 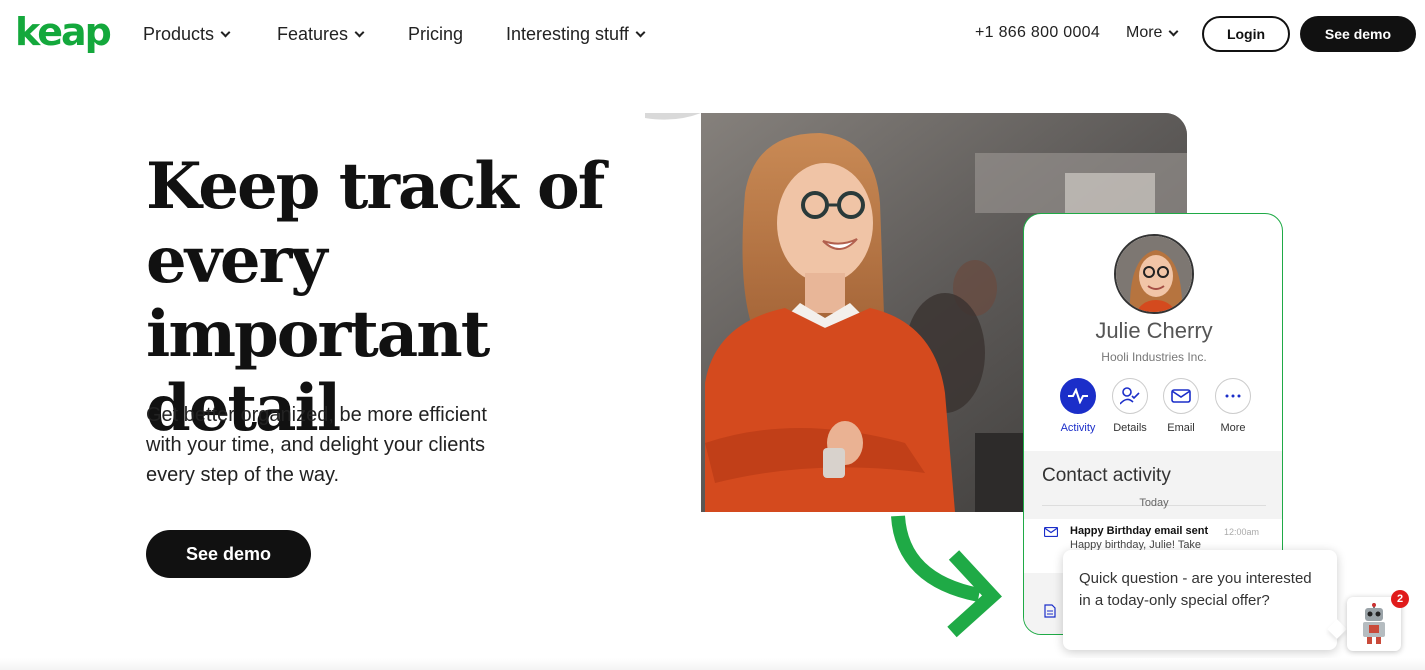 What do you see at coordinates (1106, 475) in the screenshot?
I see `contact-activity-title: Contact activity` at bounding box center [1106, 475].